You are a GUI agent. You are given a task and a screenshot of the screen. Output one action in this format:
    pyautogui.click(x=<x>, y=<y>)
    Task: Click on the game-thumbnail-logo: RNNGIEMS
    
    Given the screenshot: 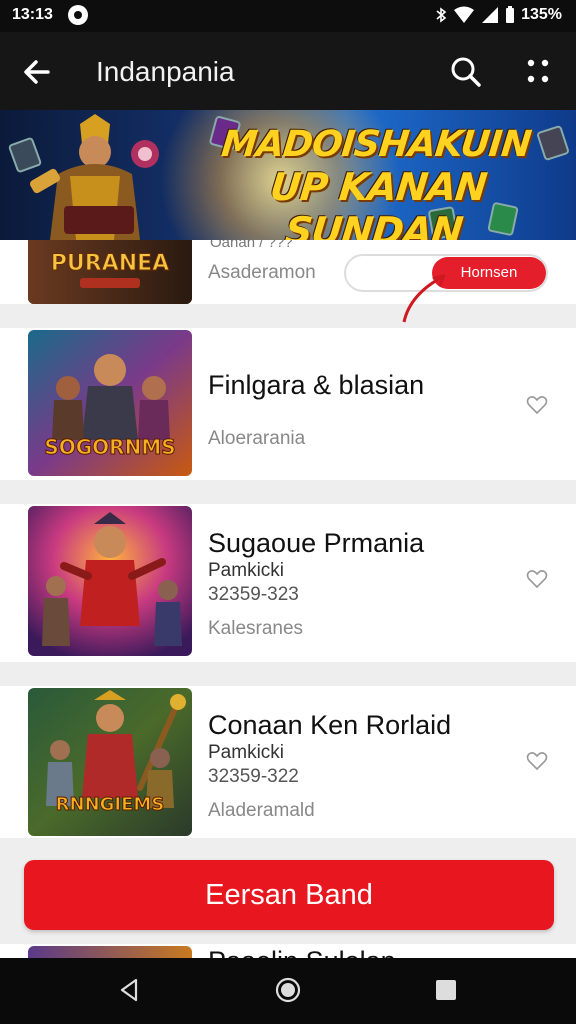 What is the action you would take?
    pyautogui.click(x=110, y=804)
    